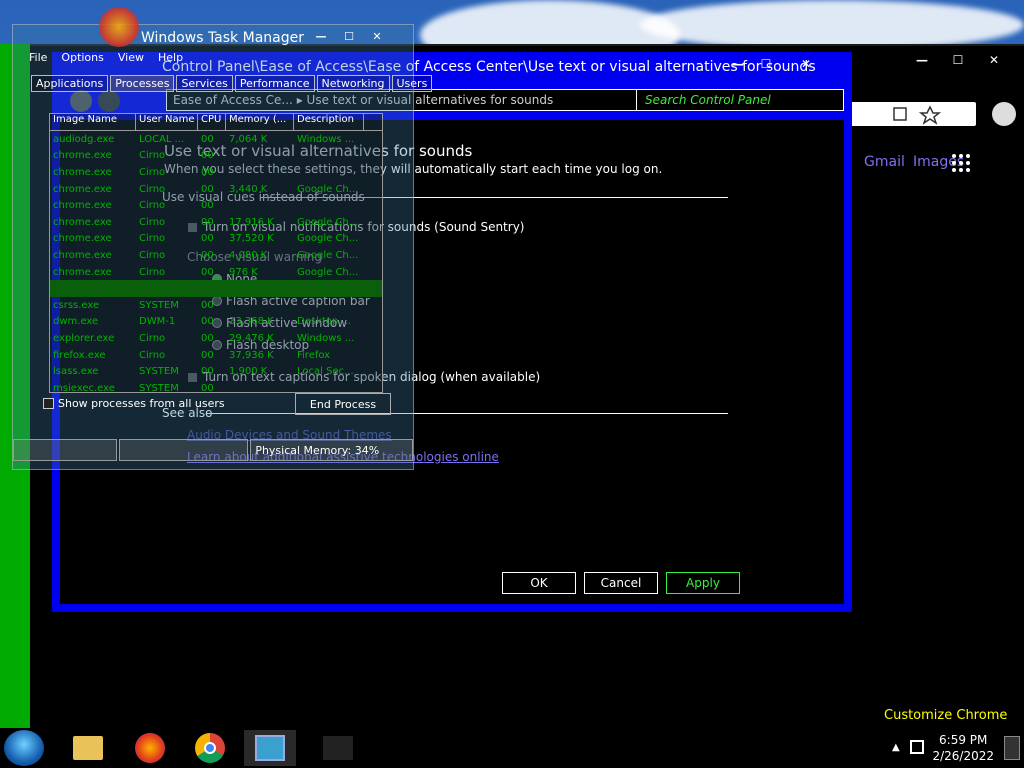 The width and height of the screenshot is (1024, 768). What do you see at coordinates (131, 57) in the screenshot?
I see `menu-view: View` at bounding box center [131, 57].